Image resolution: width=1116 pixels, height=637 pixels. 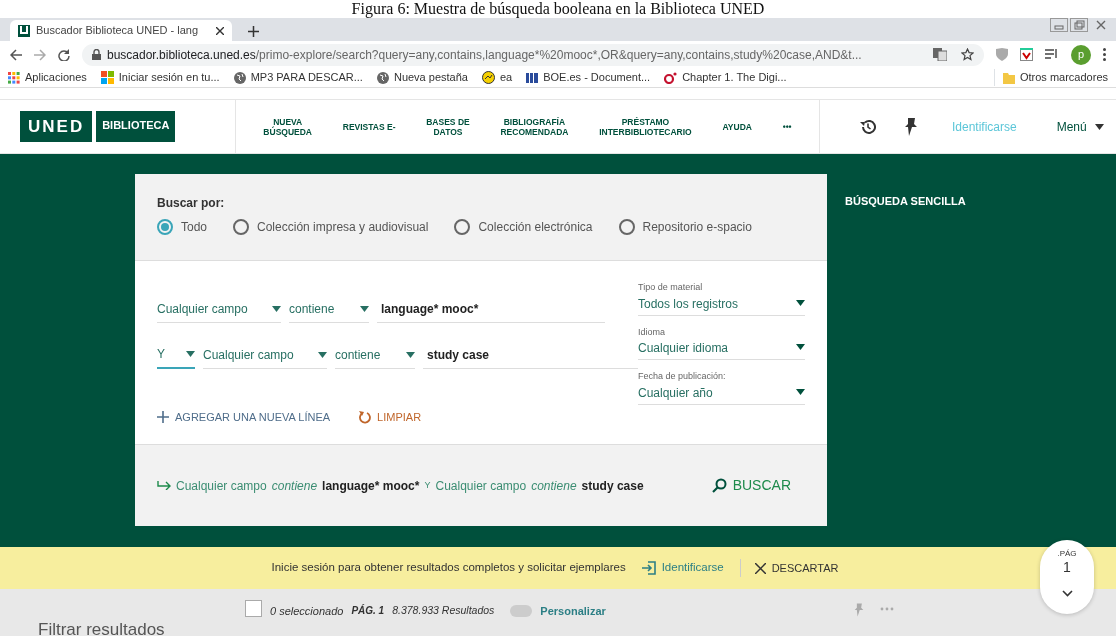 What do you see at coordinates (671, 287) in the screenshot?
I see `filter-label: Tipo de material` at bounding box center [671, 287].